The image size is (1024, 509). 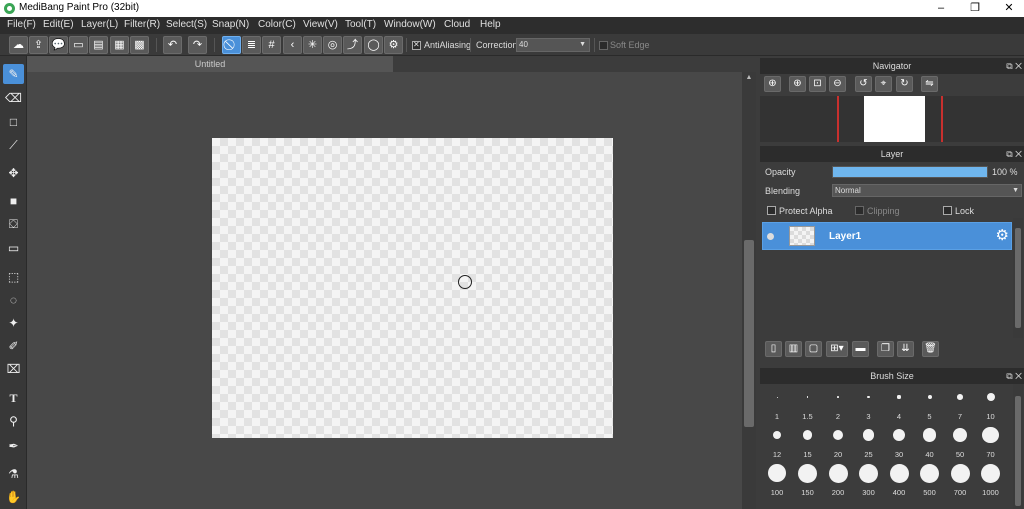 What do you see at coordinates (905, 349) in the screenshot?
I see `merge-down-icon: ⇊` at bounding box center [905, 349].